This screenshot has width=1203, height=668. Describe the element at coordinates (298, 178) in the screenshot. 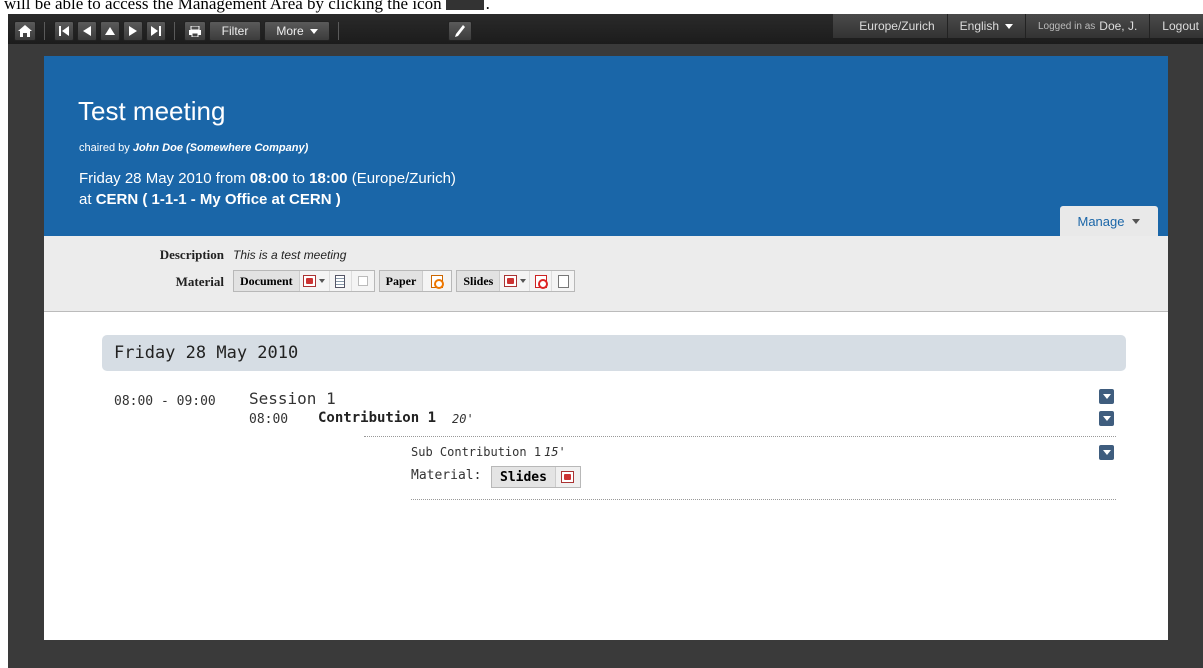

I see `to-word: to` at that location.